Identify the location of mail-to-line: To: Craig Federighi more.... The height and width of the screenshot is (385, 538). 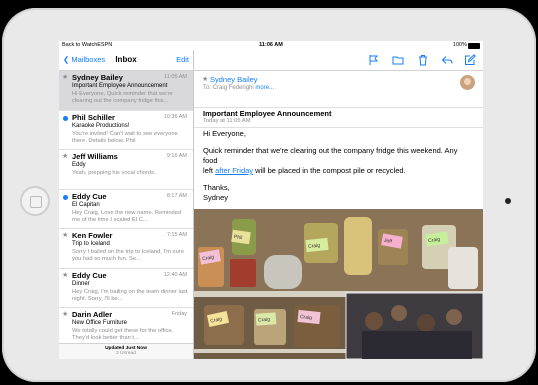
(238, 88).